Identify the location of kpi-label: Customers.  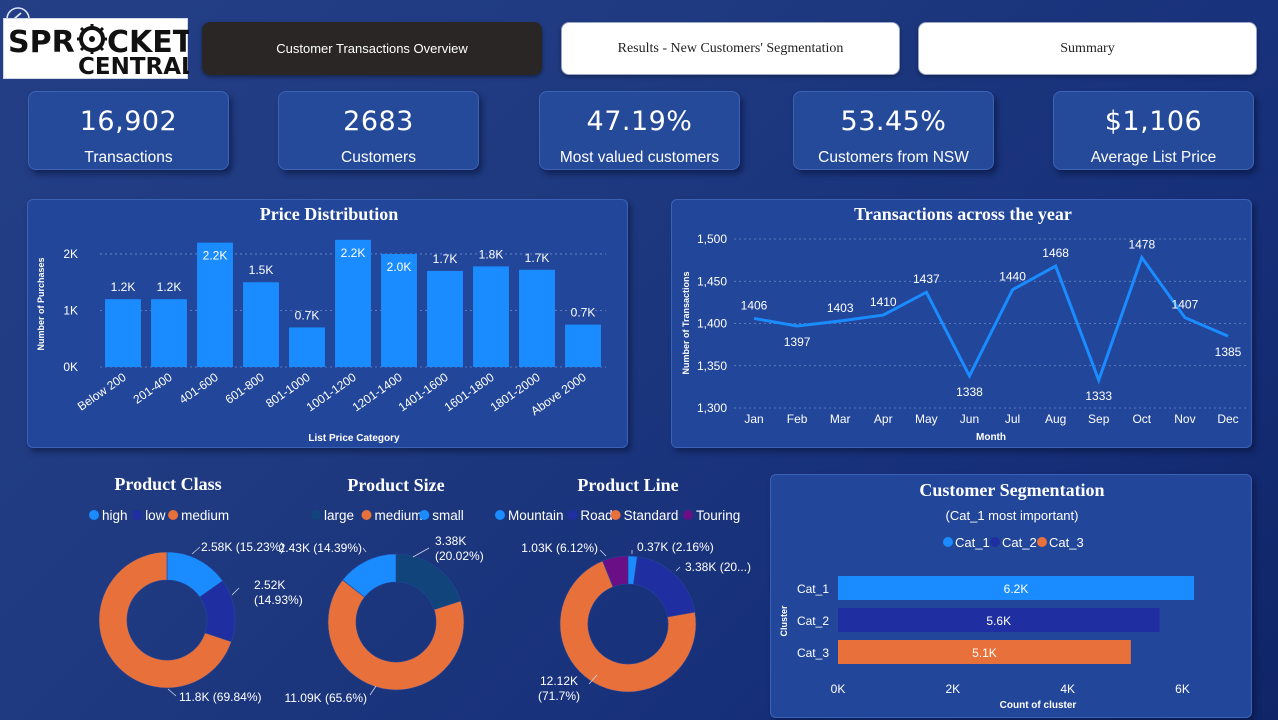
(378, 157).